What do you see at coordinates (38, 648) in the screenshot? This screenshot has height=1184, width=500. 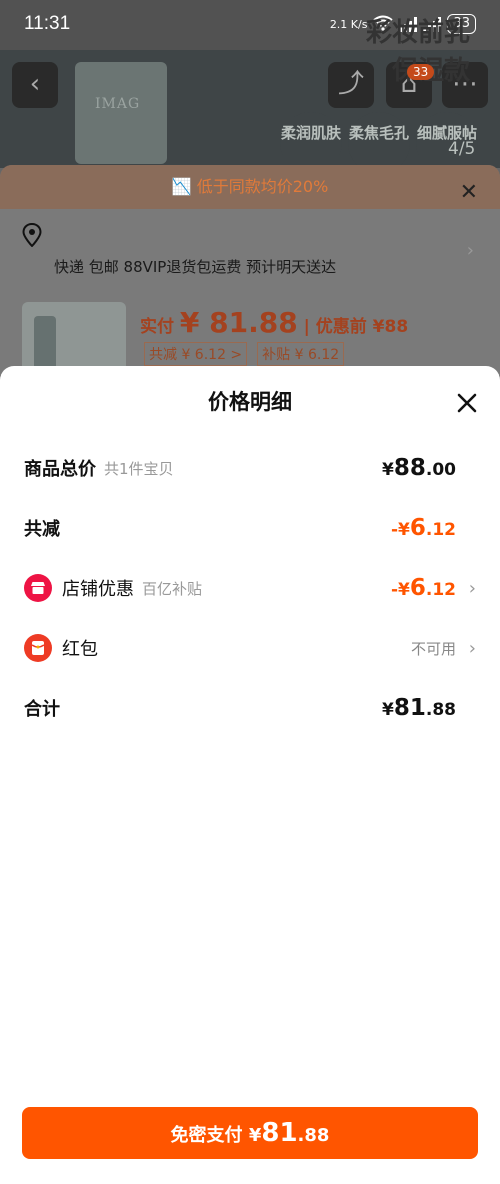 I see `red-packet-icon` at bounding box center [38, 648].